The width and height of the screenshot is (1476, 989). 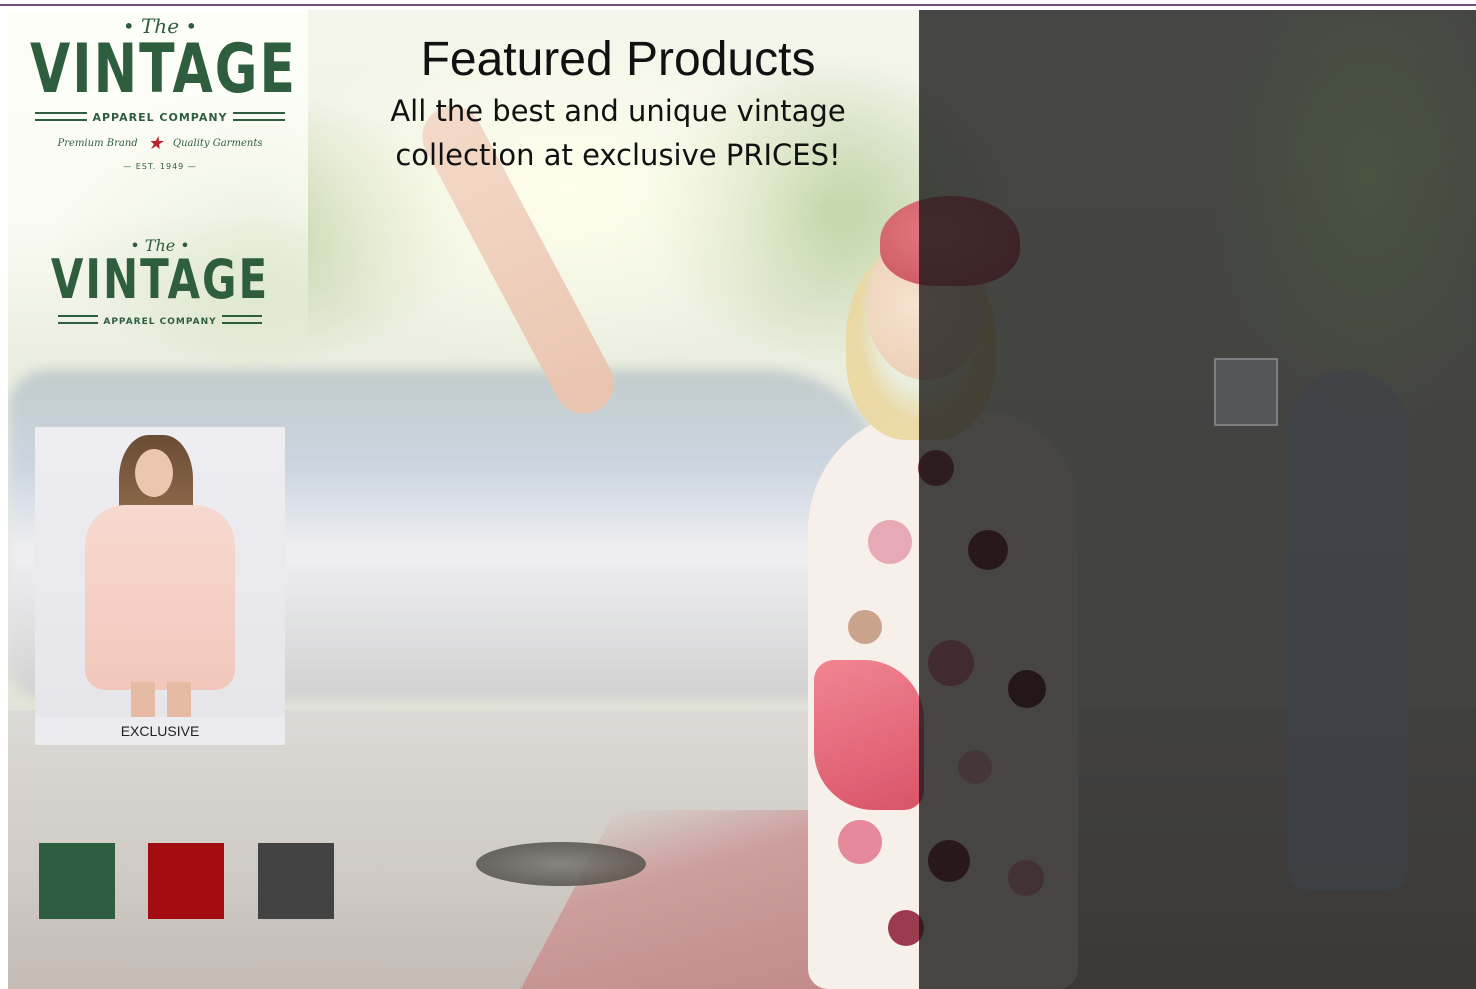 I want to click on logo-secondary-company-row: APPAREL COMPANY, so click(x=160, y=318).